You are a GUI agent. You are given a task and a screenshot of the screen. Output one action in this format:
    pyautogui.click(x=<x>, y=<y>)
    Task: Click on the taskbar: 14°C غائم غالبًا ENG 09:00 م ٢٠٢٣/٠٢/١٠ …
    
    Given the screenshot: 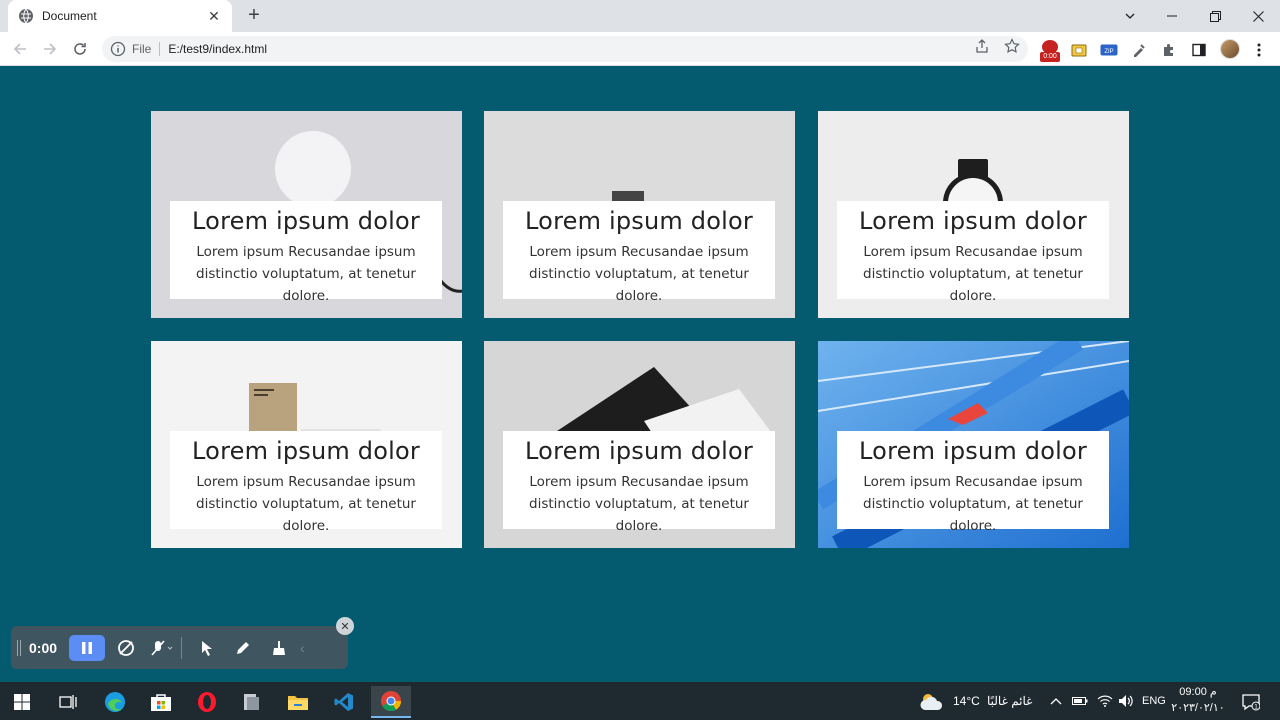 What is the action you would take?
    pyautogui.click(x=640, y=701)
    